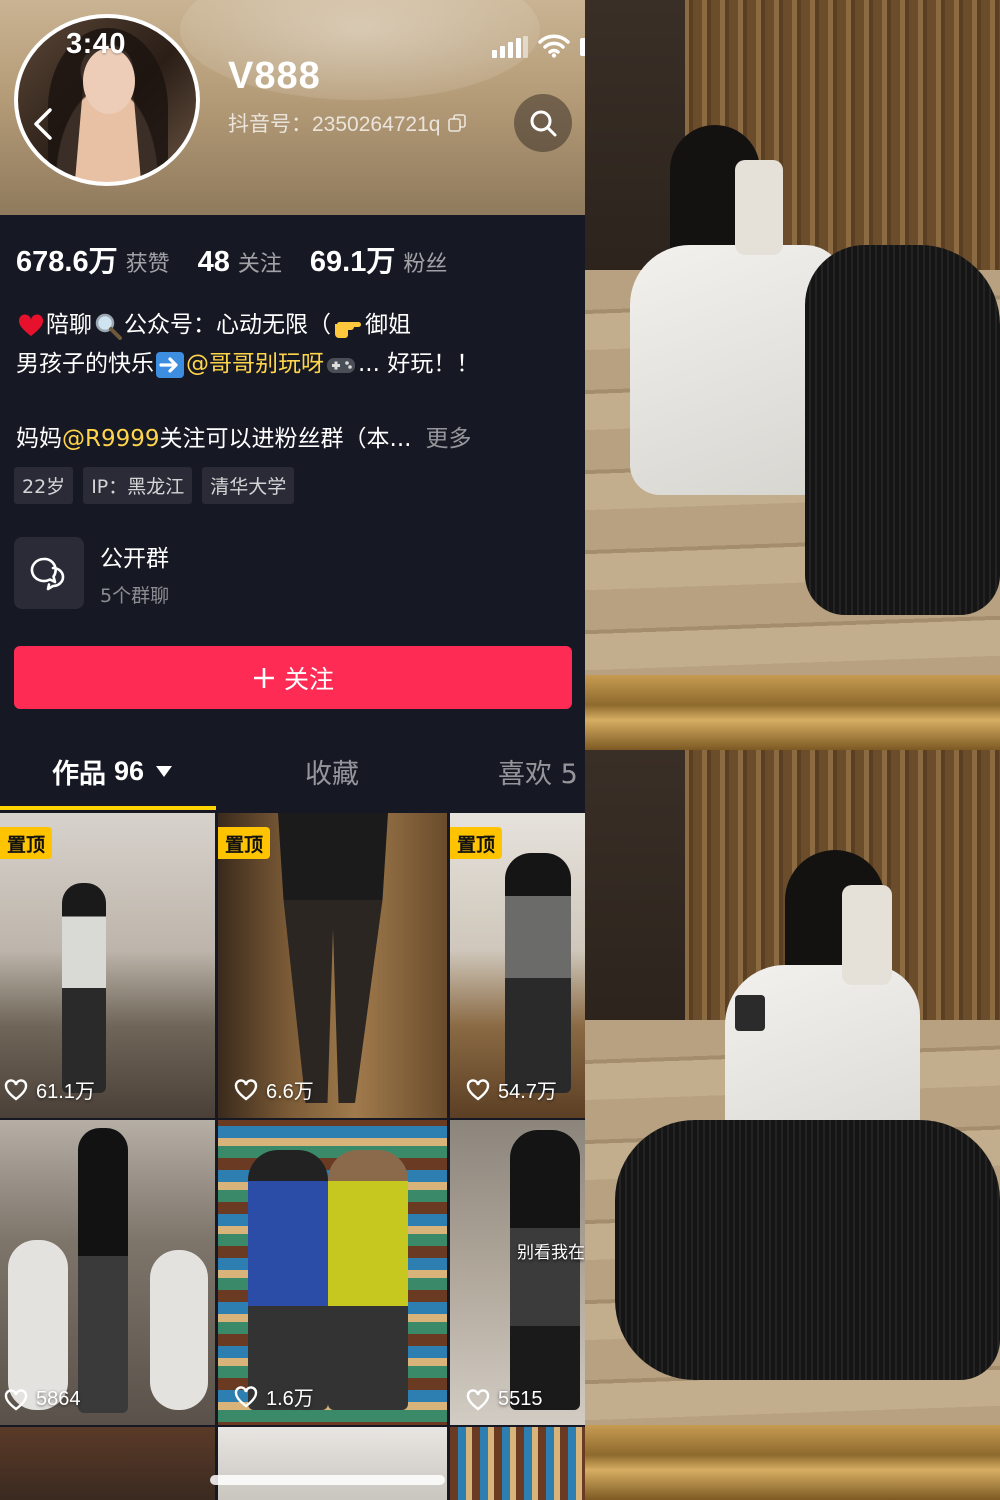 The image size is (1000, 1500). What do you see at coordinates (129, 771) in the screenshot?
I see `tab-count: 96` at bounding box center [129, 771].